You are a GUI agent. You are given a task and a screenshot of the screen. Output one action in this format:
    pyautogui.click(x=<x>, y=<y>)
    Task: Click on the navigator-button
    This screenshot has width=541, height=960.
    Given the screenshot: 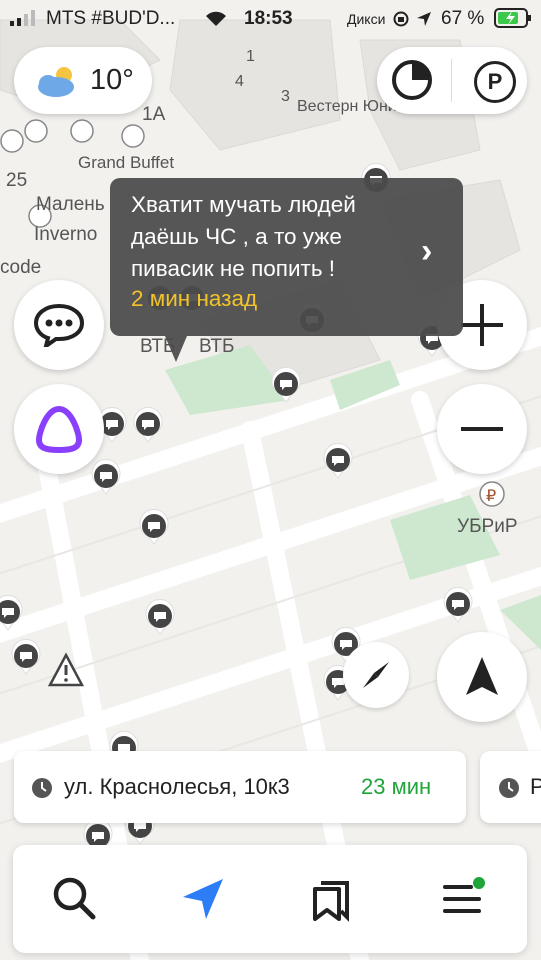 What is the action you would take?
    pyautogui.click(x=203, y=899)
    